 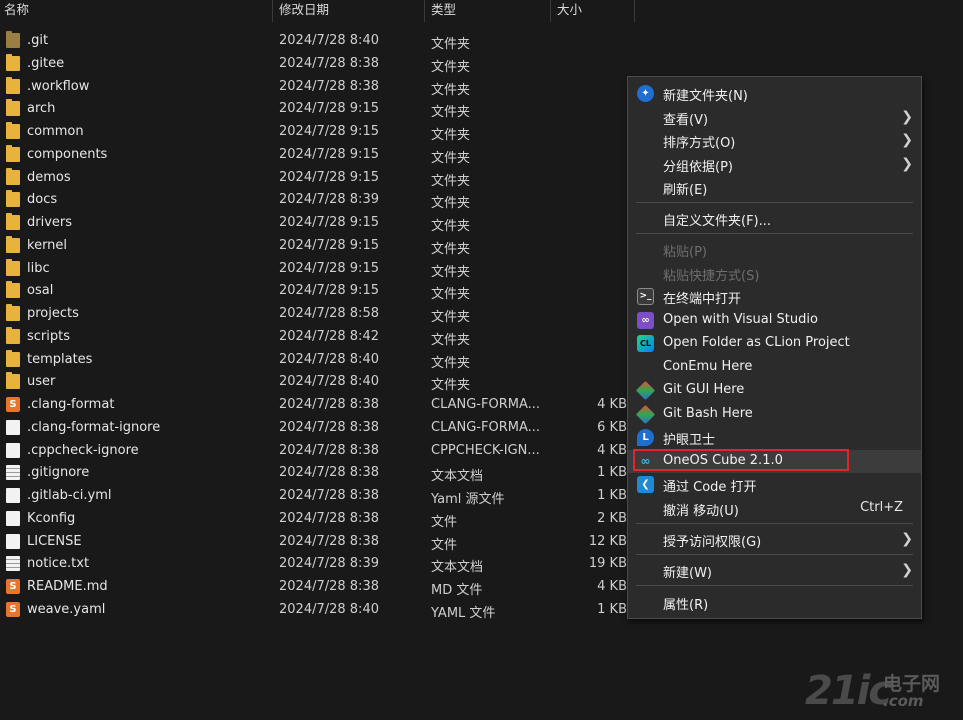 What do you see at coordinates (774, 296) in the screenshot?
I see `menu-open-in-terminal: >_ 在终端中打开` at bounding box center [774, 296].